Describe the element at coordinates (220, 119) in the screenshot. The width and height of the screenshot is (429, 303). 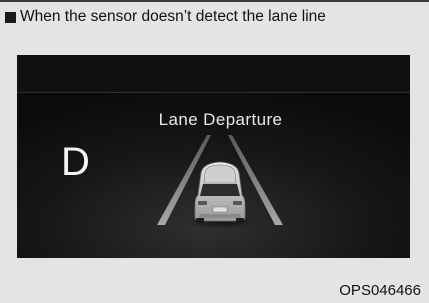
I see `lane-departure-label: Lane Departure` at that location.